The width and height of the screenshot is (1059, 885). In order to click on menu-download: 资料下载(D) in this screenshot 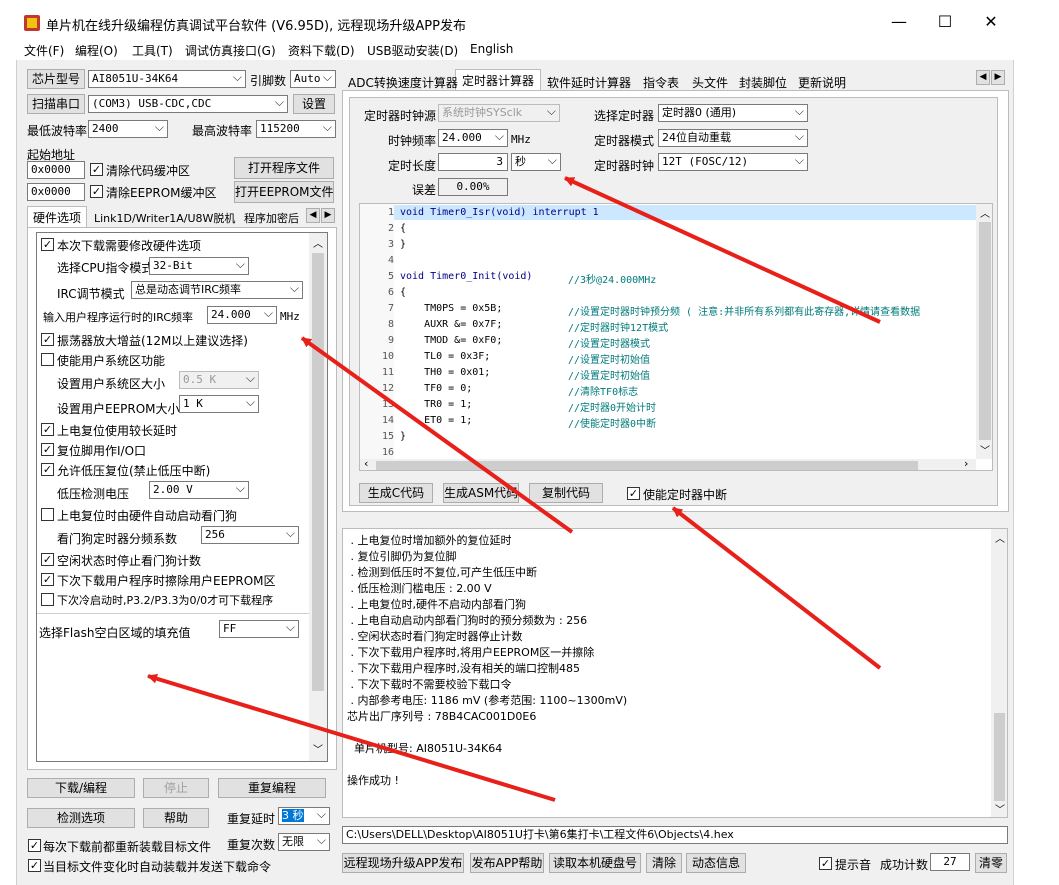, I will do `click(321, 50)`.